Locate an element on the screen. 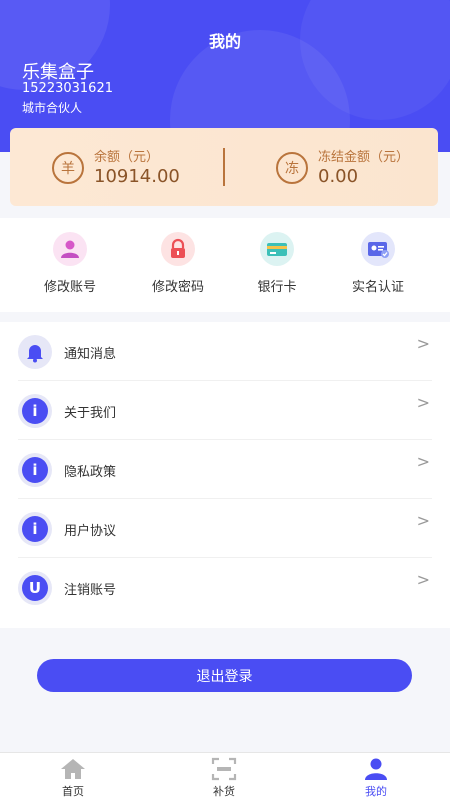  balance-item: 羊 余额（元） 10914.00 is located at coordinates (110, 167).